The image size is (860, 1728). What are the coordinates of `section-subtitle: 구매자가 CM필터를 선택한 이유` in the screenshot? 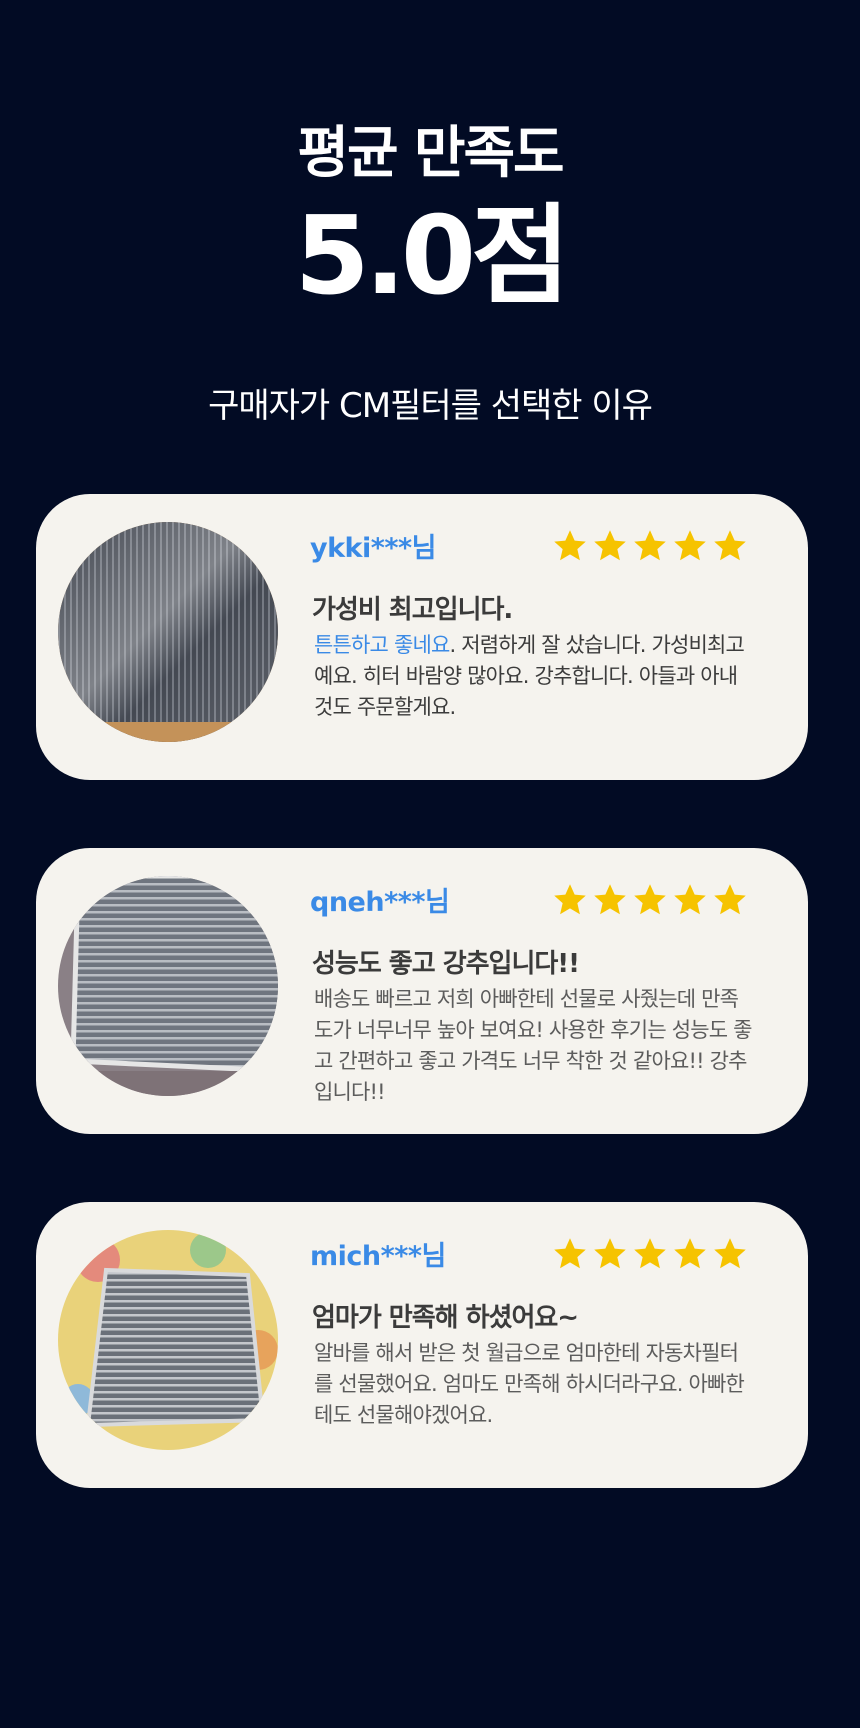 It's located at (430, 406).